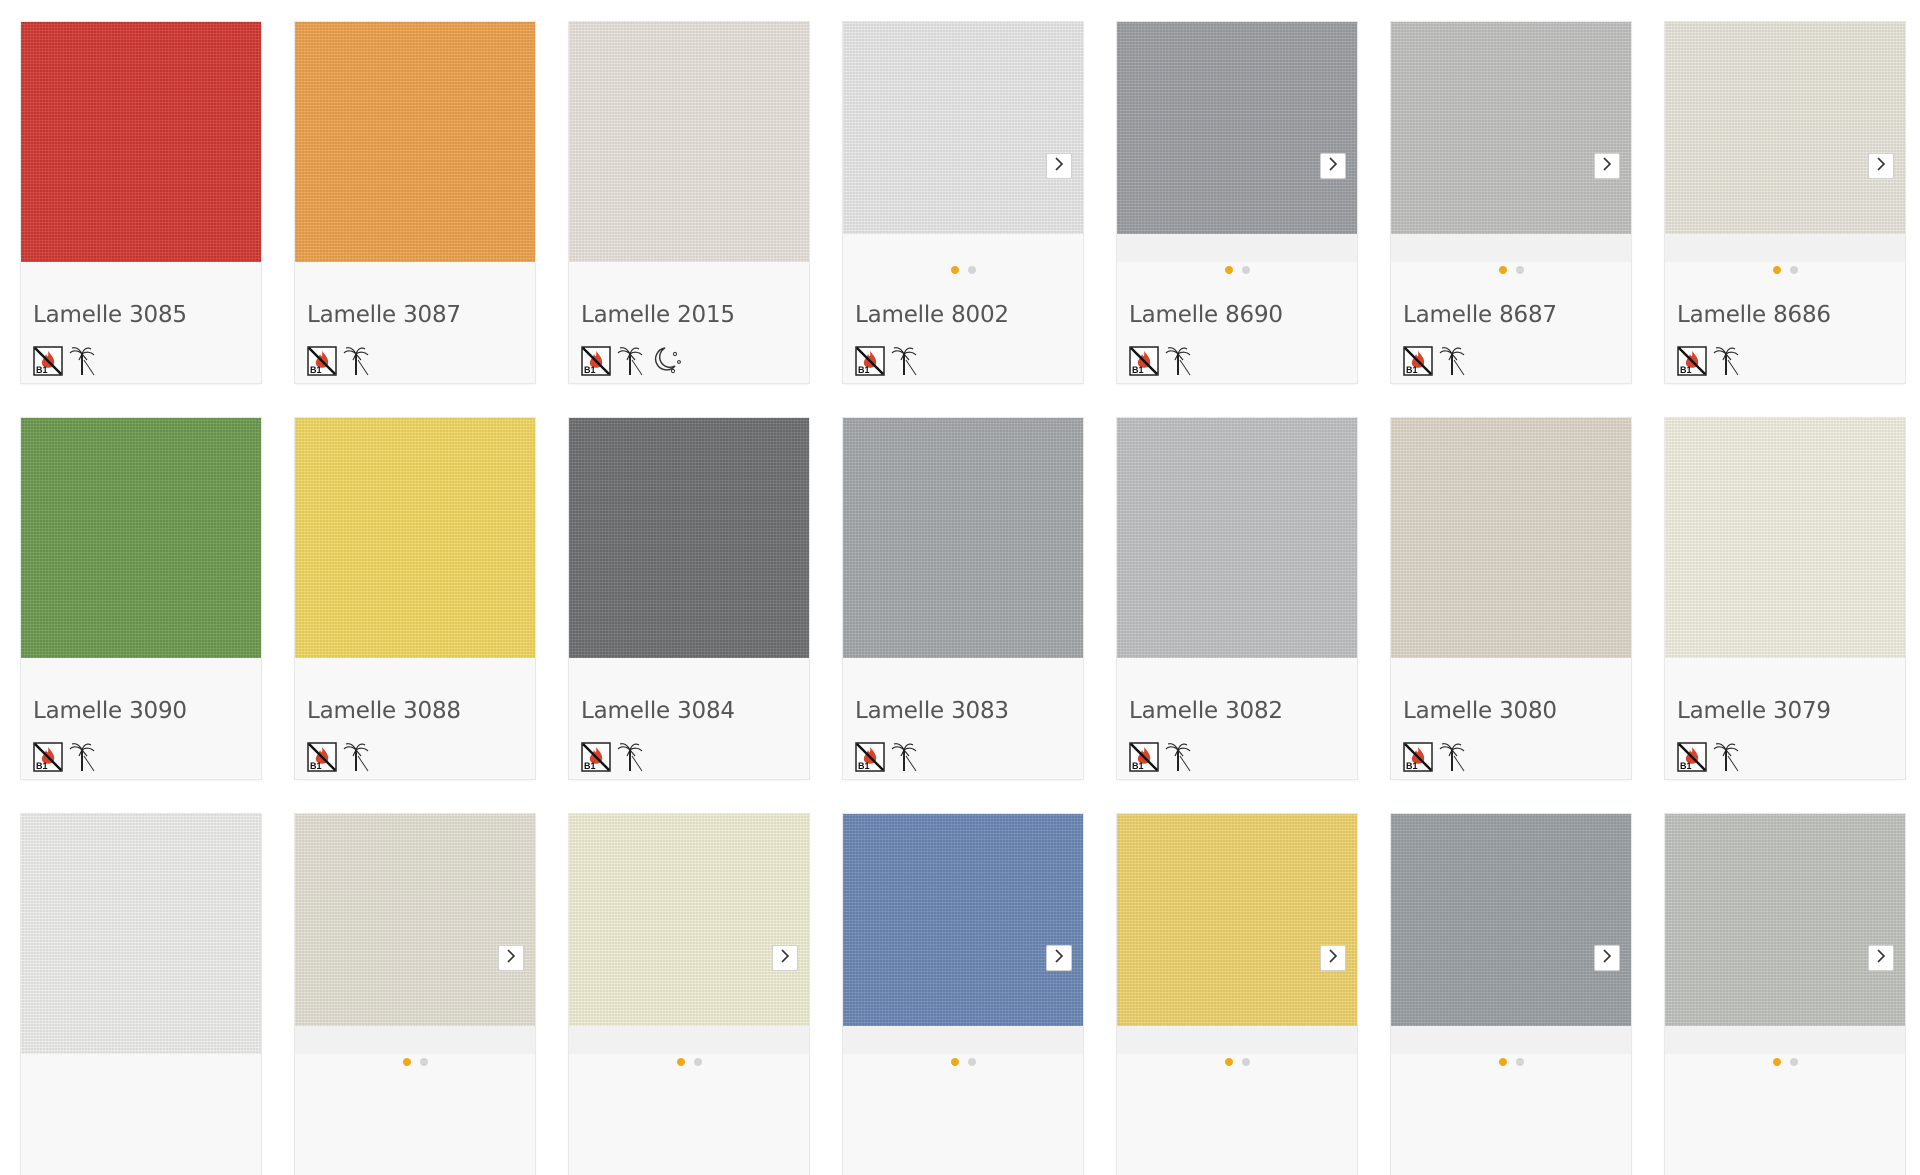 This screenshot has height=1175, width=1920. I want to click on product-card: Lamelle 8002 B1, so click(963, 202).